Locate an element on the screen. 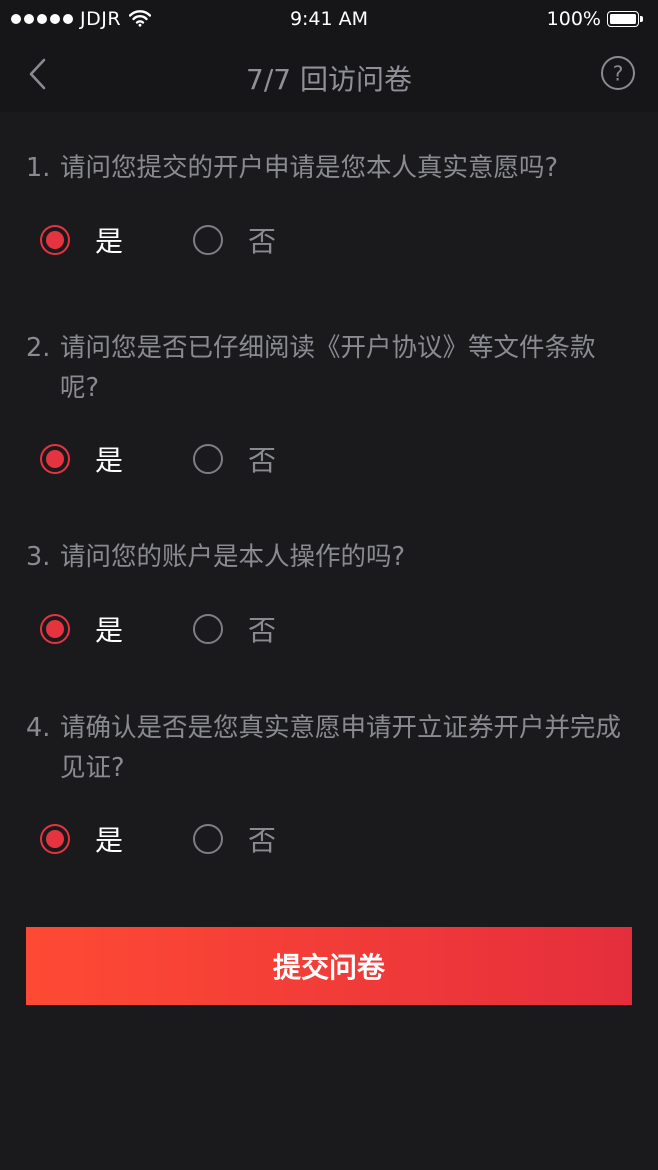 The height and width of the screenshot is (1170, 658). question-number: 1. is located at coordinates (38, 168).